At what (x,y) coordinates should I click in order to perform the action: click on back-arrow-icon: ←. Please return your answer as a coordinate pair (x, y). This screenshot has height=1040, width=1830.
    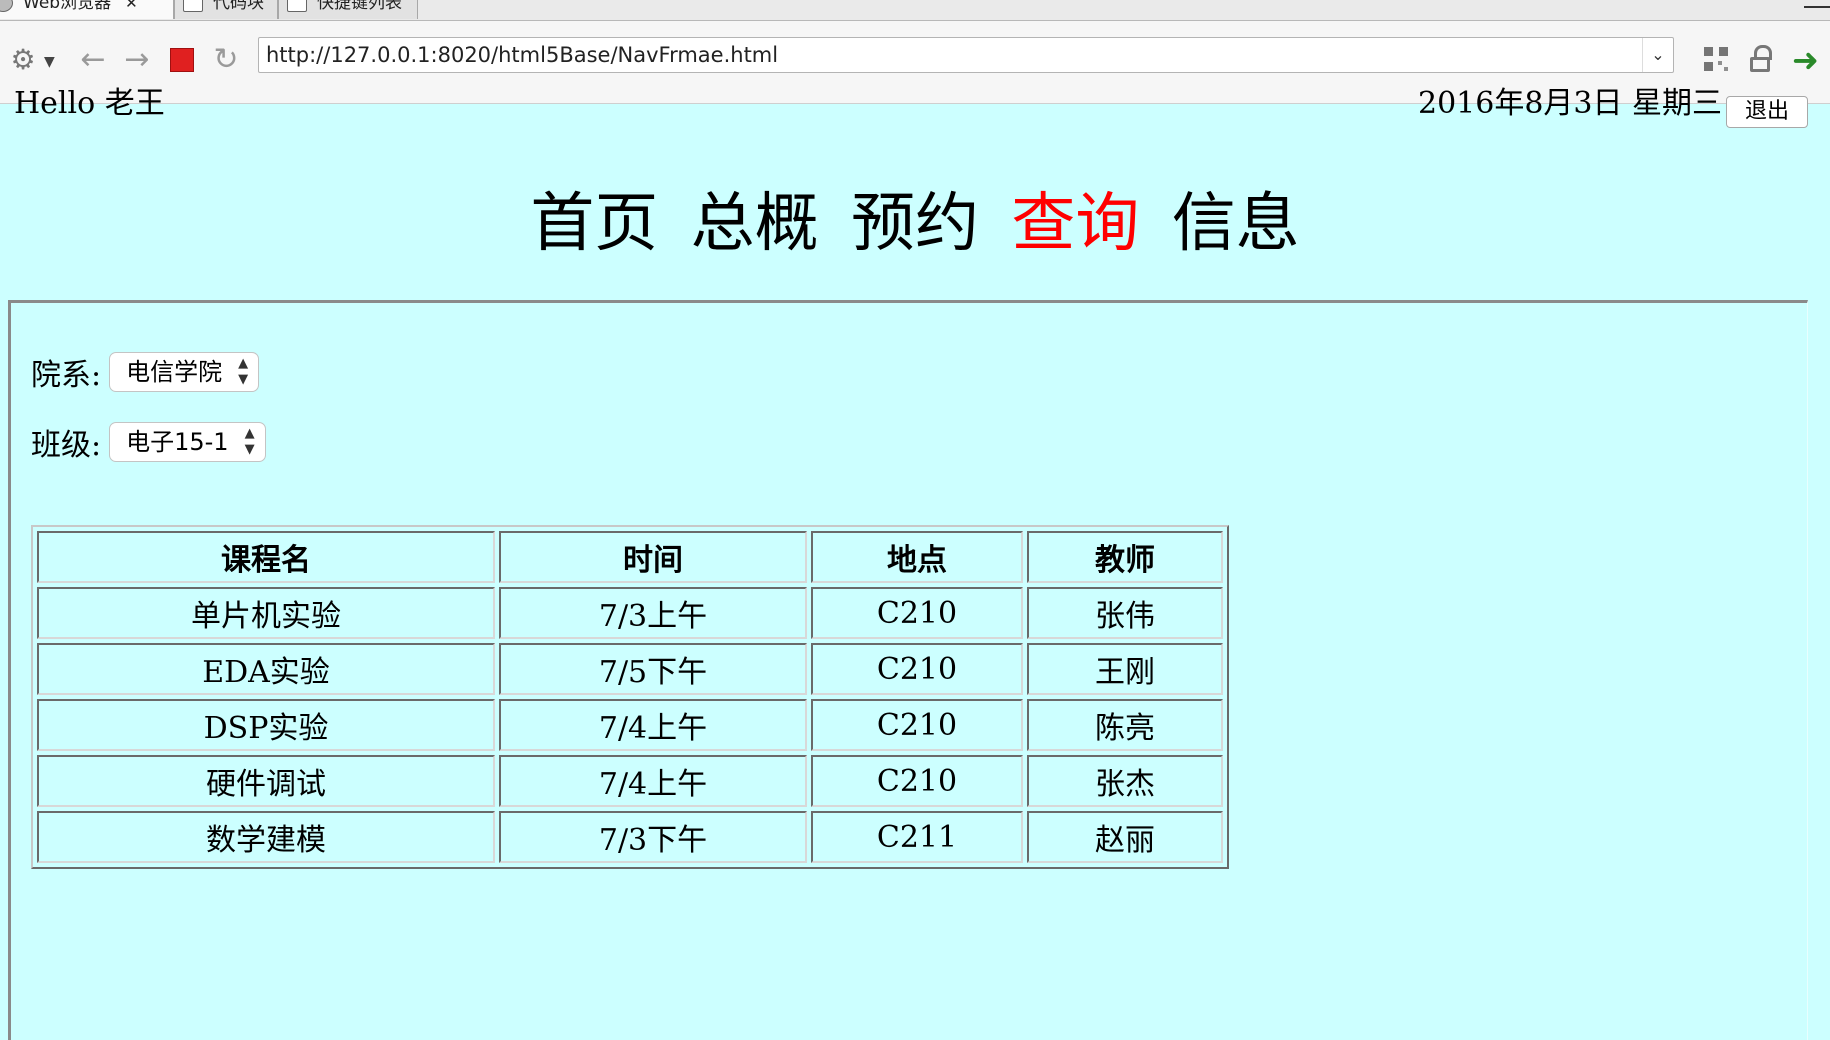
    Looking at the image, I should click on (93, 60).